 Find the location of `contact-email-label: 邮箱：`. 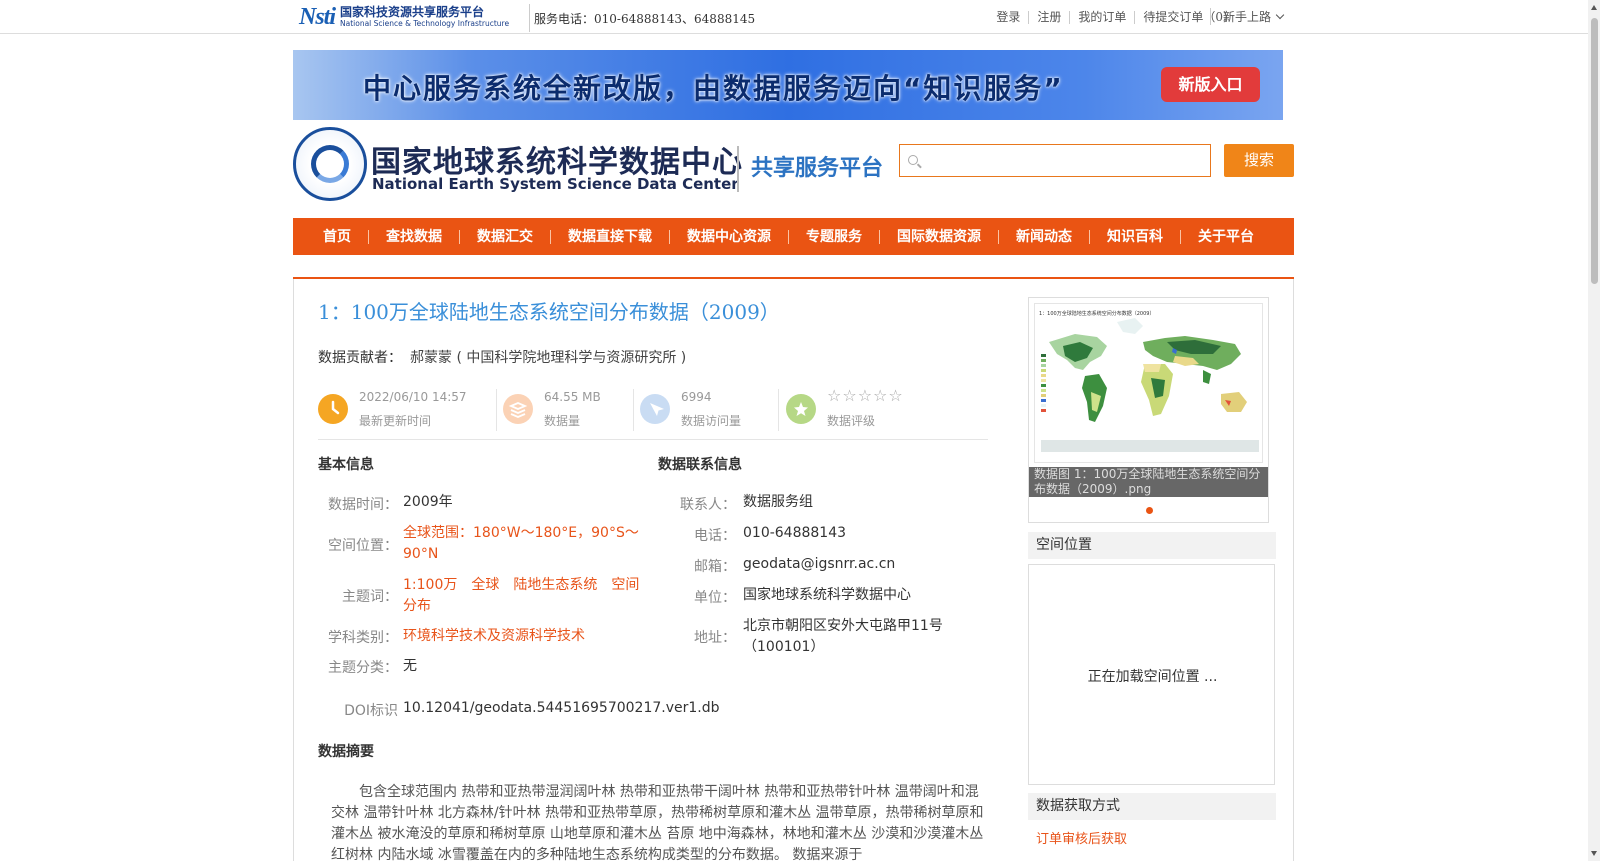

contact-email-label: 邮箱： is located at coordinates (715, 567).